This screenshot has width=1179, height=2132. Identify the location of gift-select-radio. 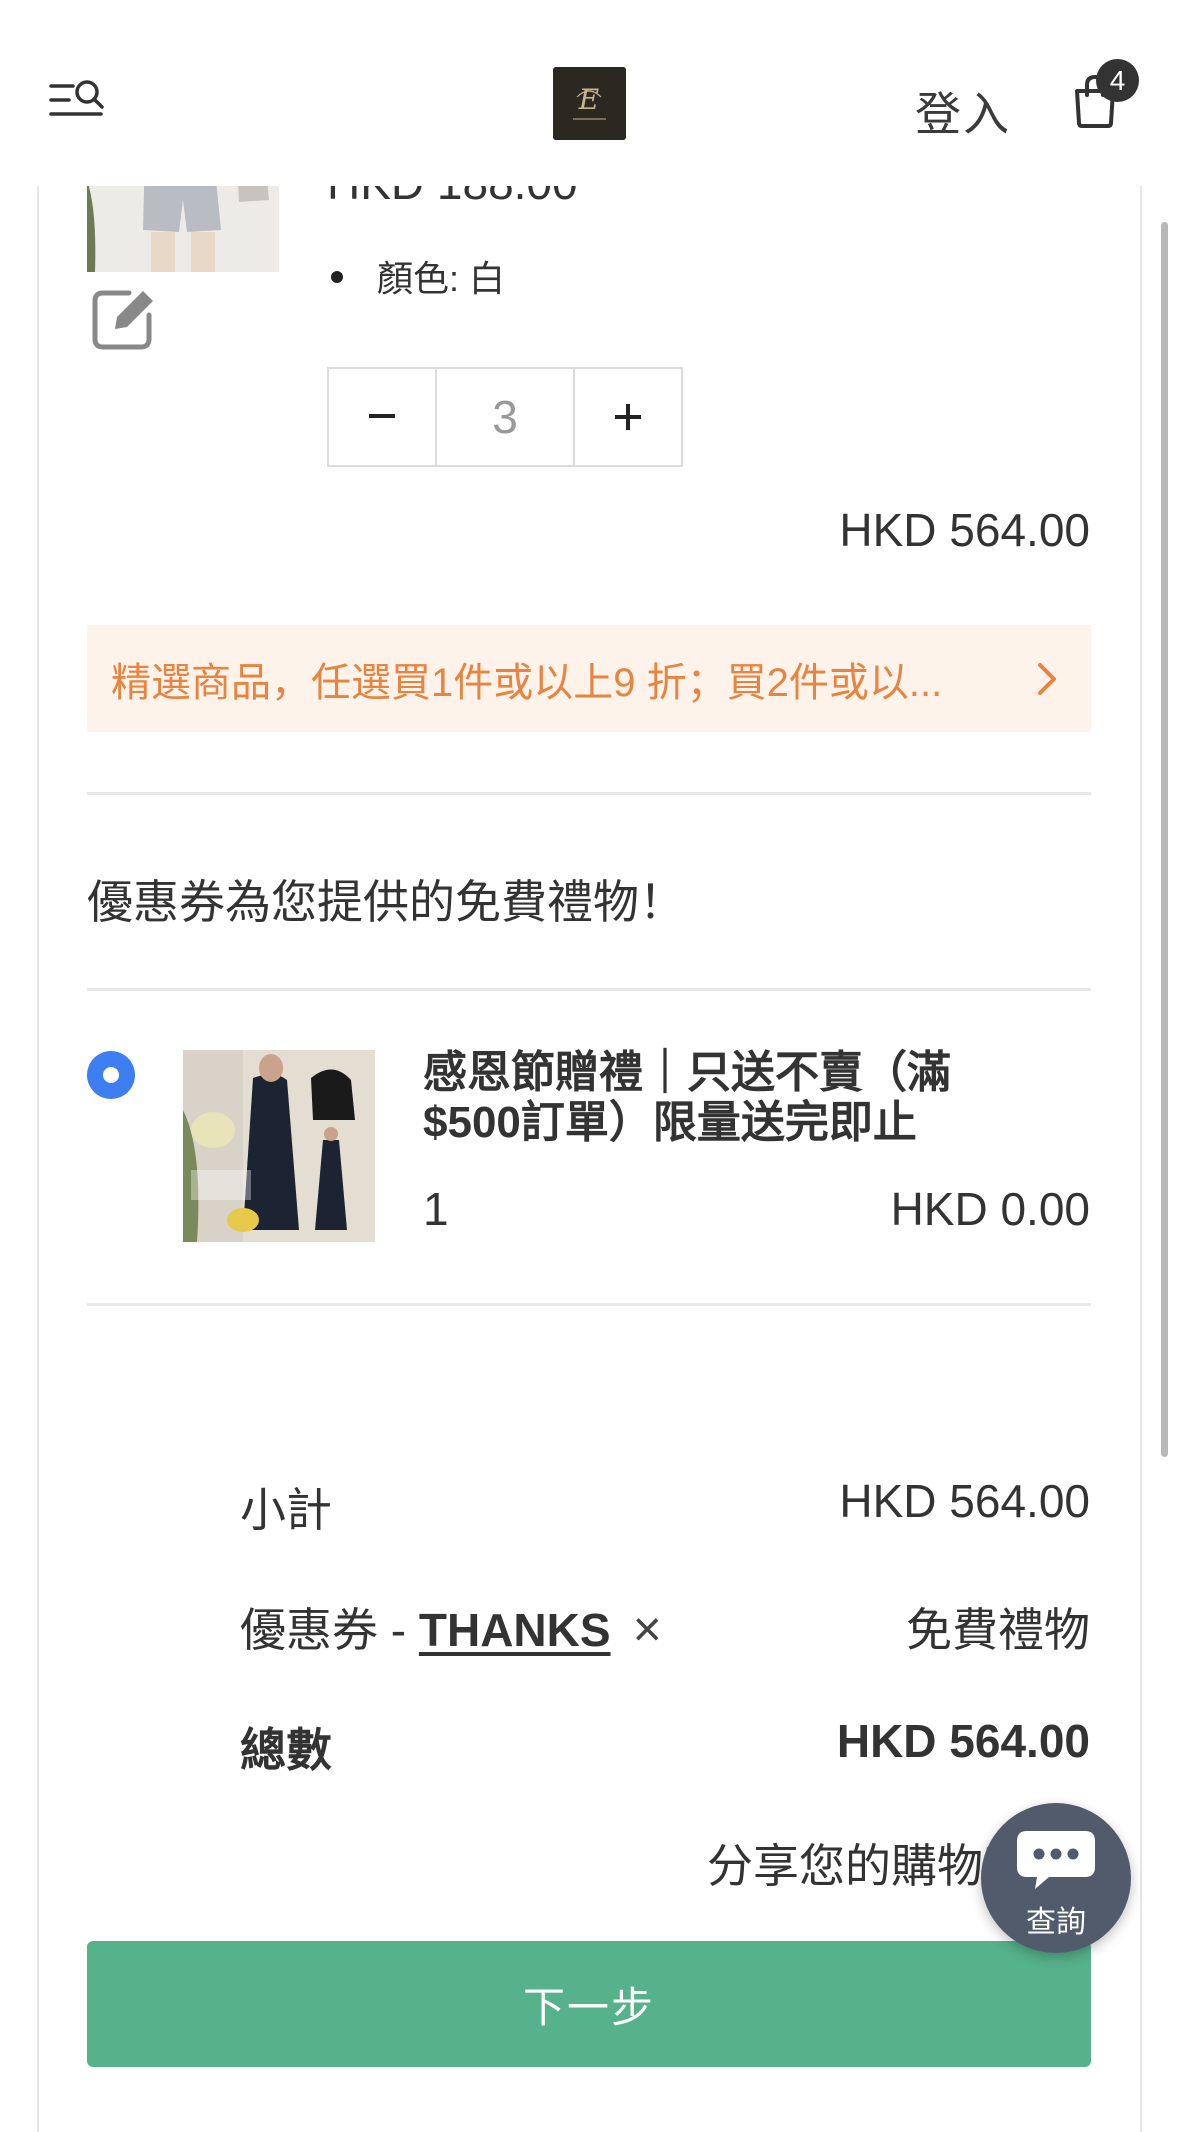
(111, 1075).